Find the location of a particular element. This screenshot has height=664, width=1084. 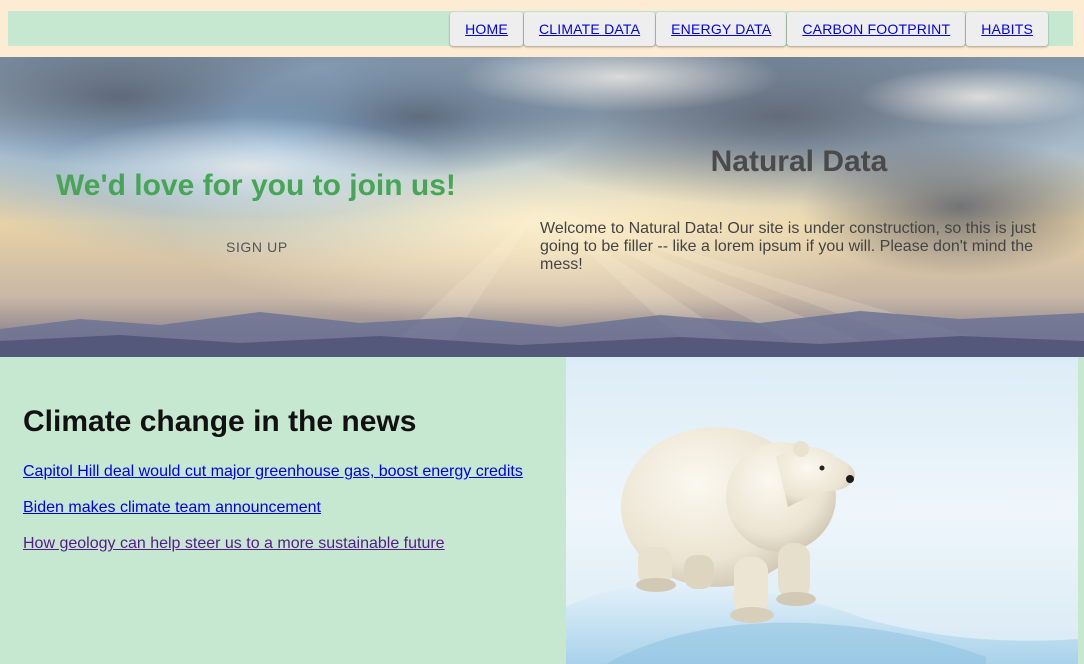

nav-habits-button: HABITS is located at coordinates (1007, 29).